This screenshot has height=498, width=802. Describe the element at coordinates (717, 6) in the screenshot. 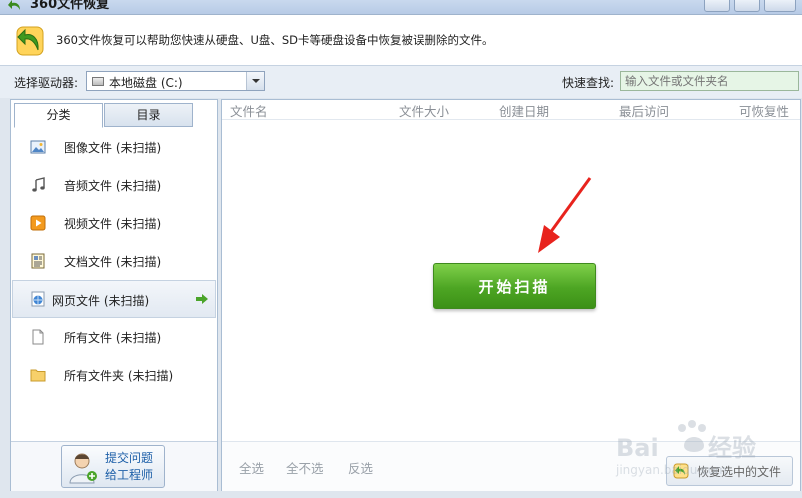

I see `minimize-button` at that location.